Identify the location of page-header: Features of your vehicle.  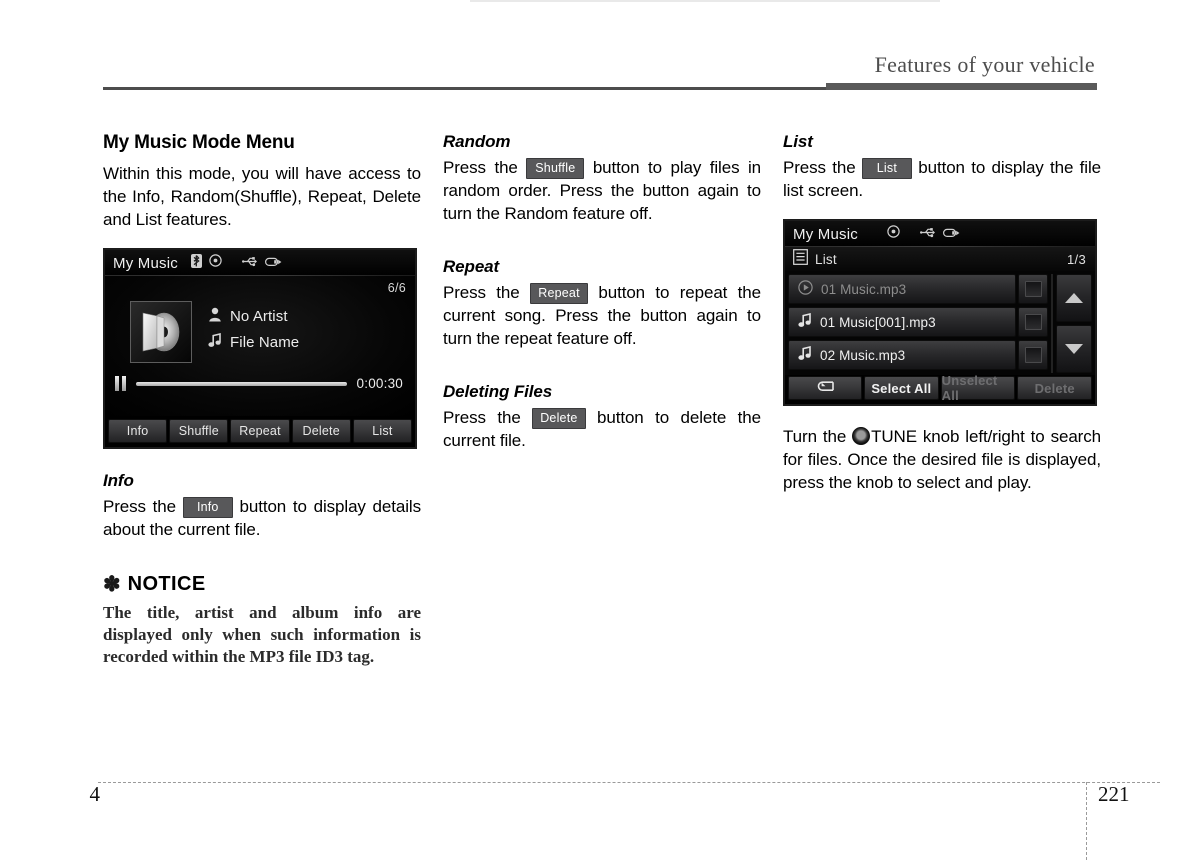
(600, 72).